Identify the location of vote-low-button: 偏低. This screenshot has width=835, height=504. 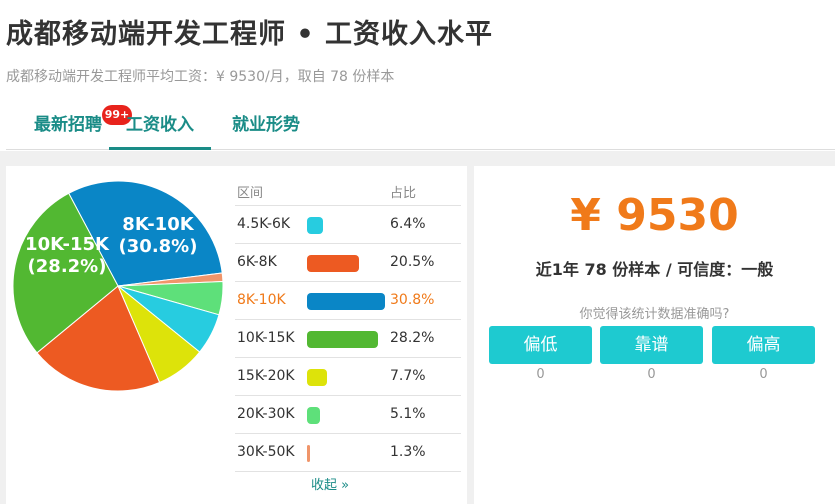
(540, 345).